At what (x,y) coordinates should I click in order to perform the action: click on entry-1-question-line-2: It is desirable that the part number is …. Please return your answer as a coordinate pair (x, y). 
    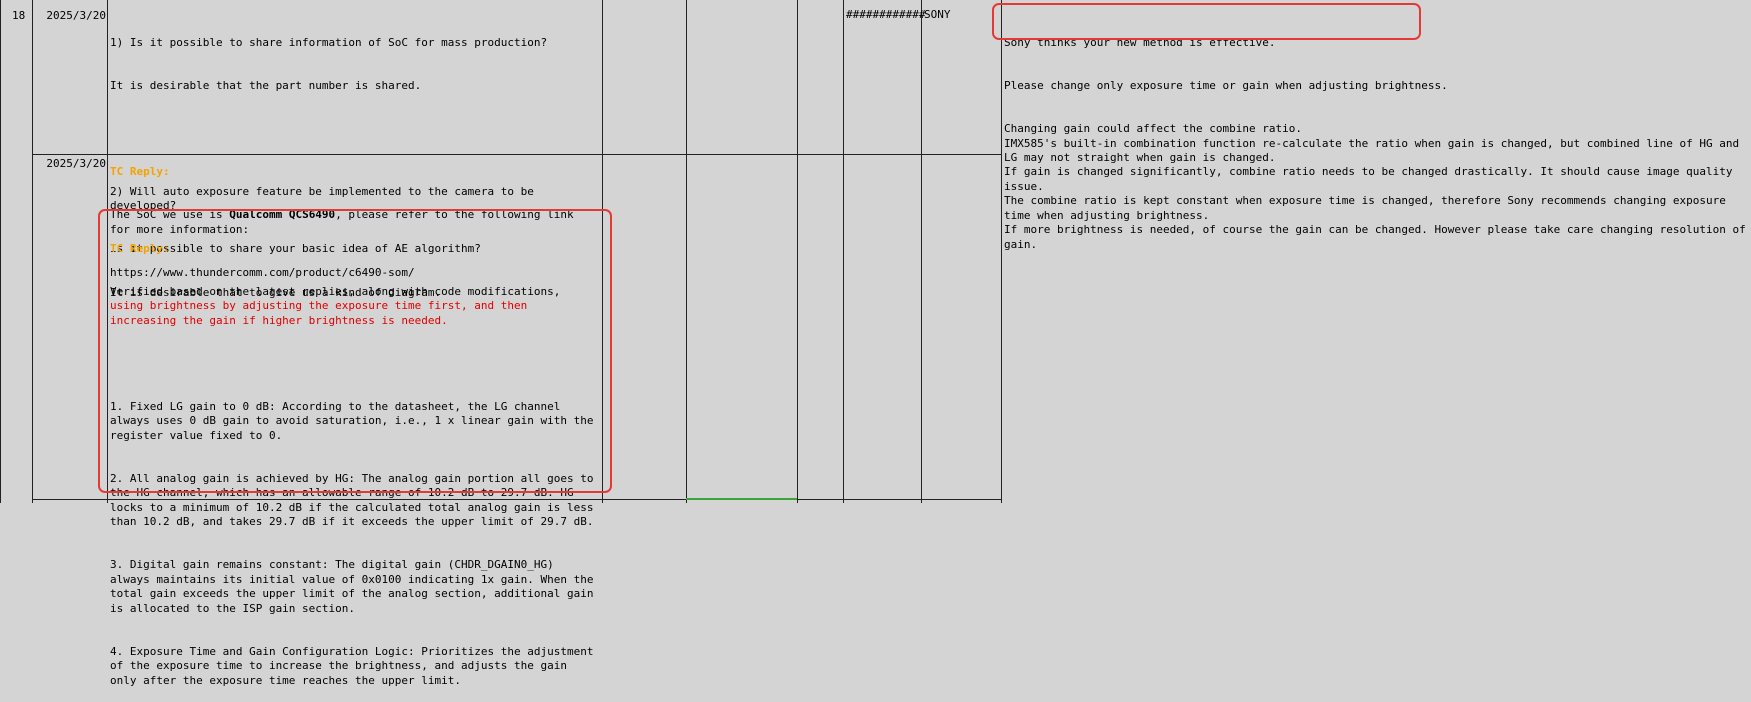
    Looking at the image, I should click on (266, 86).